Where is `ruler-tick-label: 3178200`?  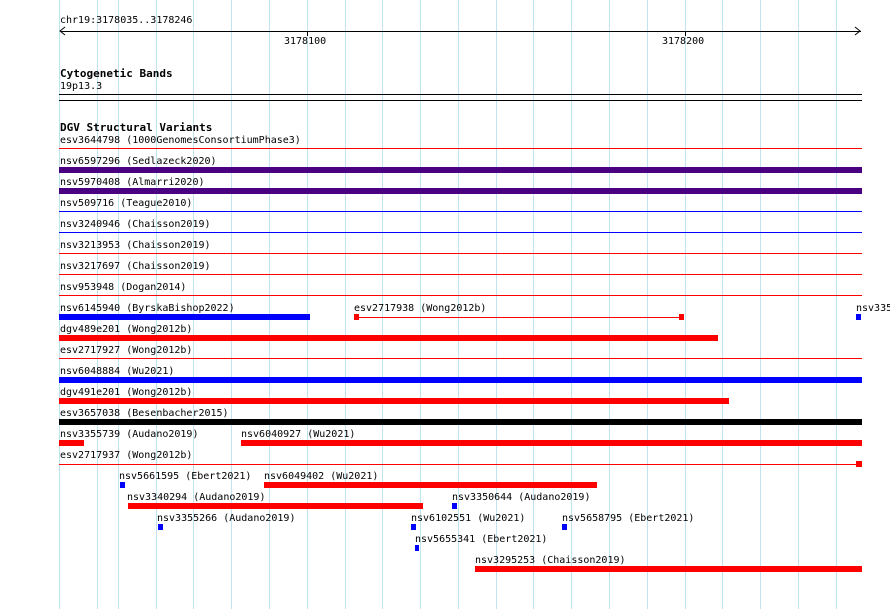
ruler-tick-label: 3178200 is located at coordinates (683, 41).